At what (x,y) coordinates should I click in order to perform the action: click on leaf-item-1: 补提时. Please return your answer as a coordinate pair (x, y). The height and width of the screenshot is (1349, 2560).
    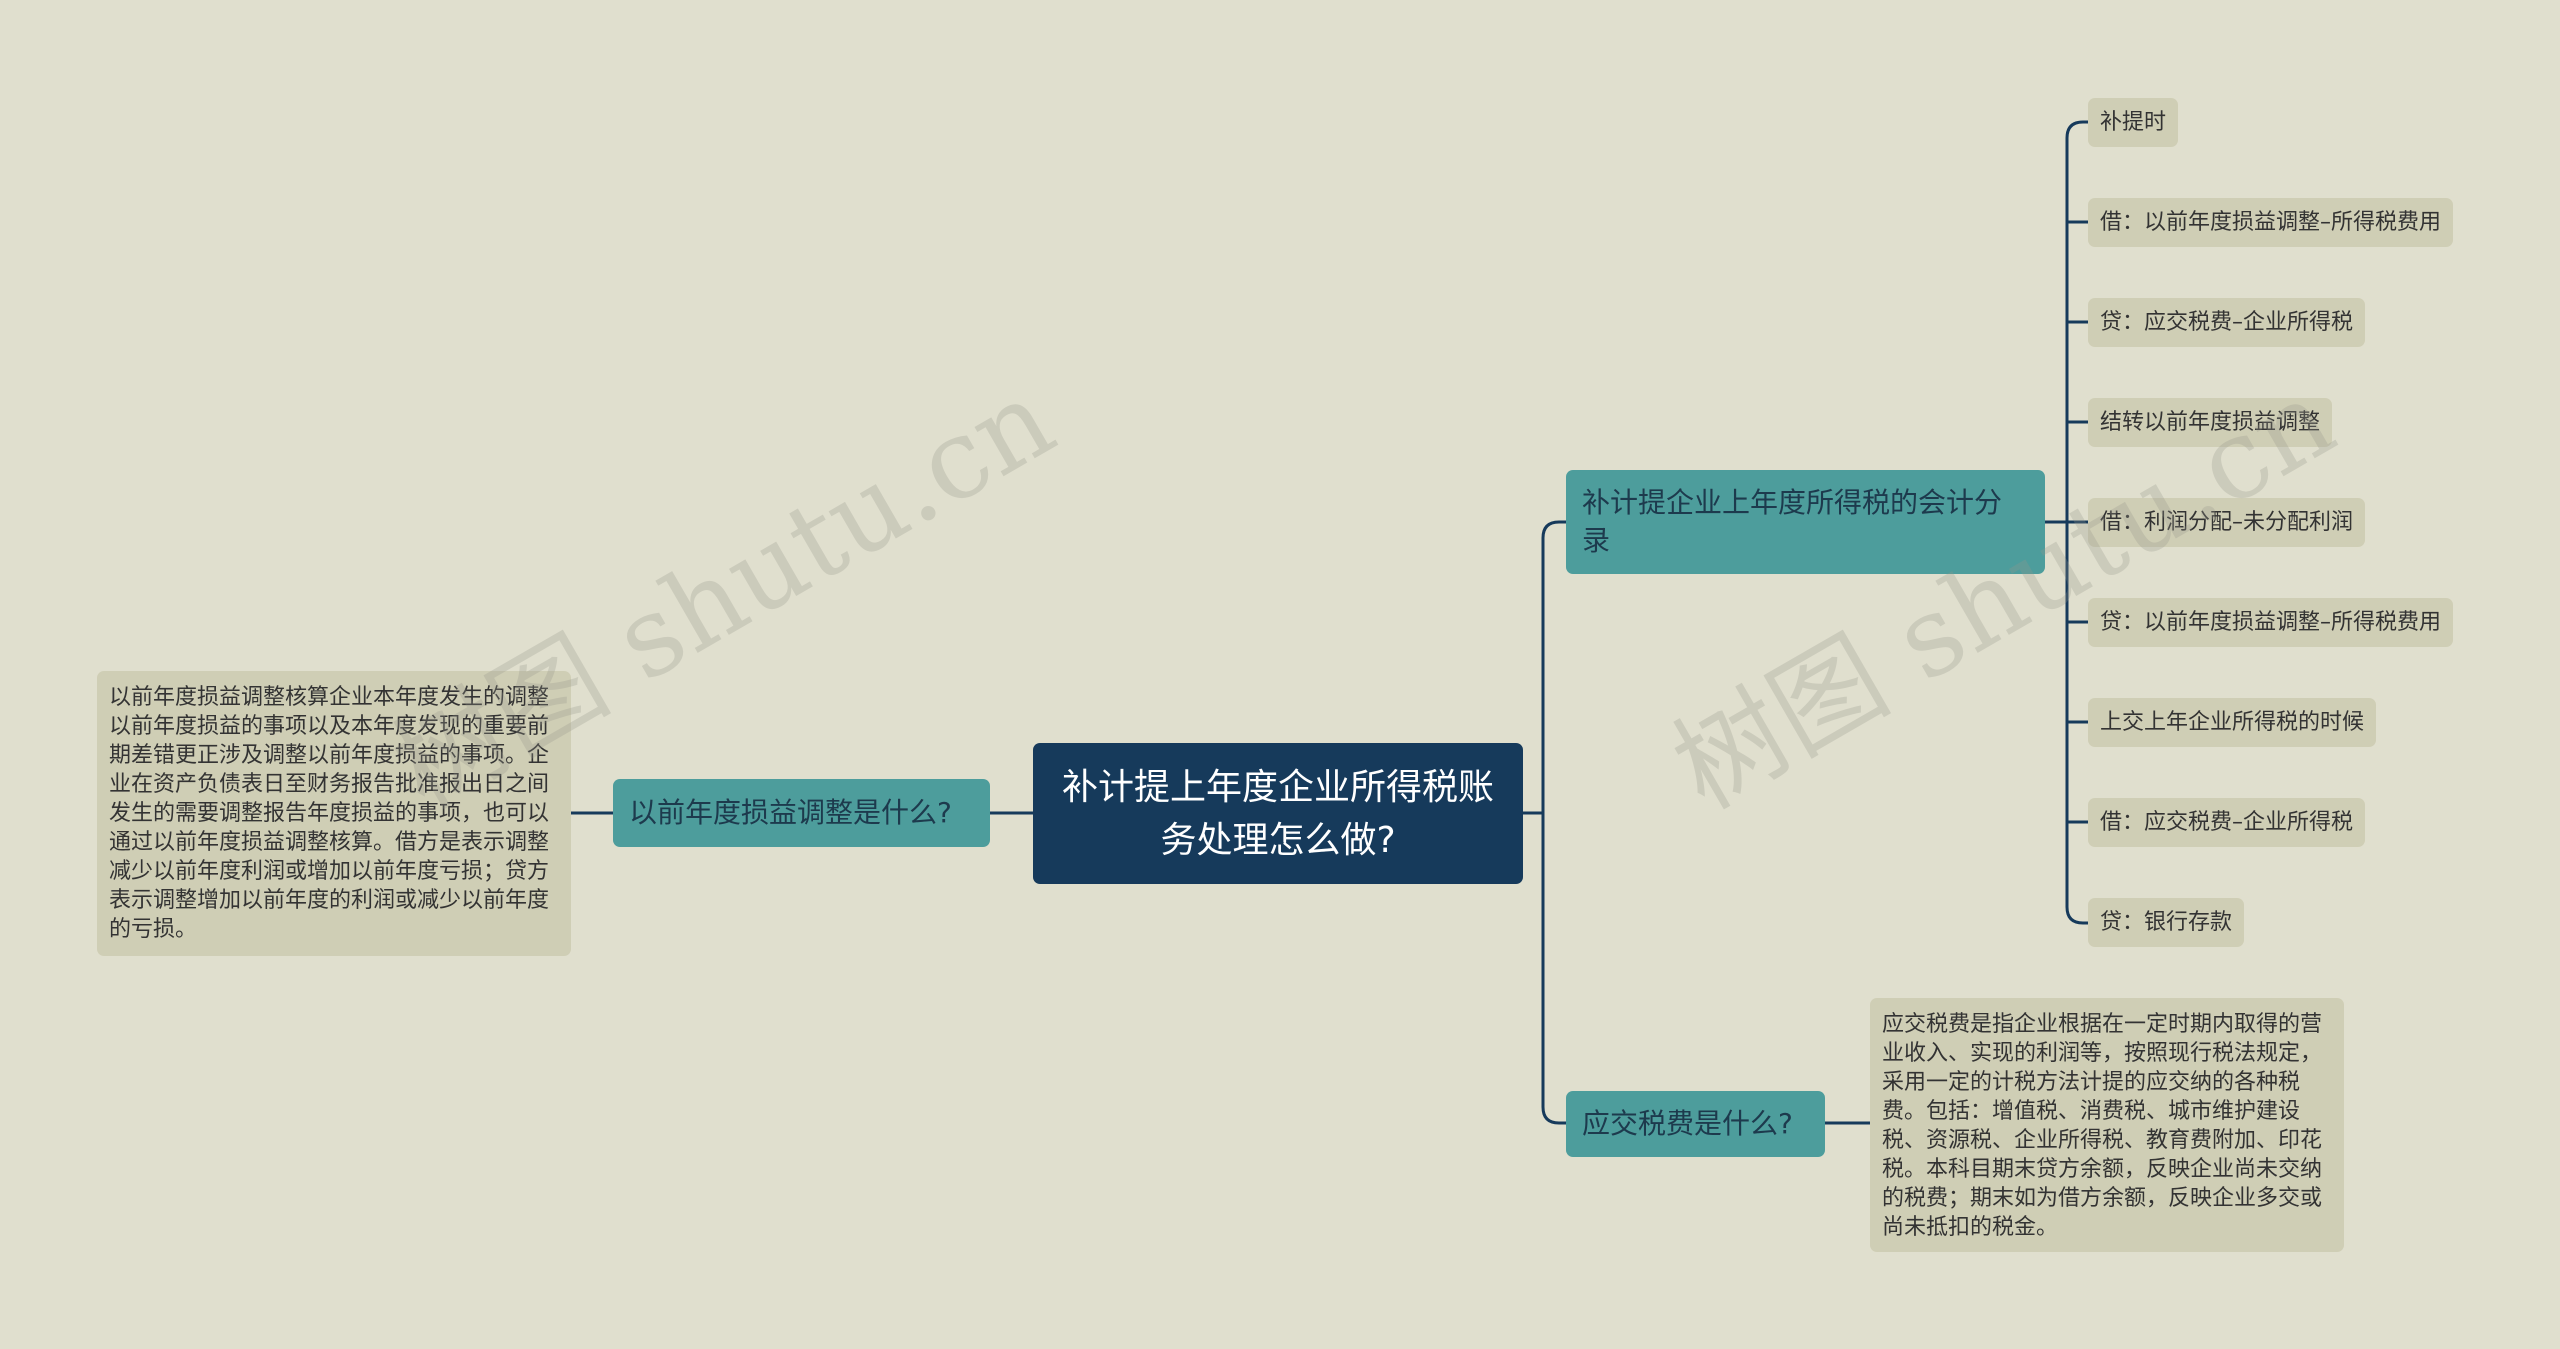
    Looking at the image, I should click on (2133, 122).